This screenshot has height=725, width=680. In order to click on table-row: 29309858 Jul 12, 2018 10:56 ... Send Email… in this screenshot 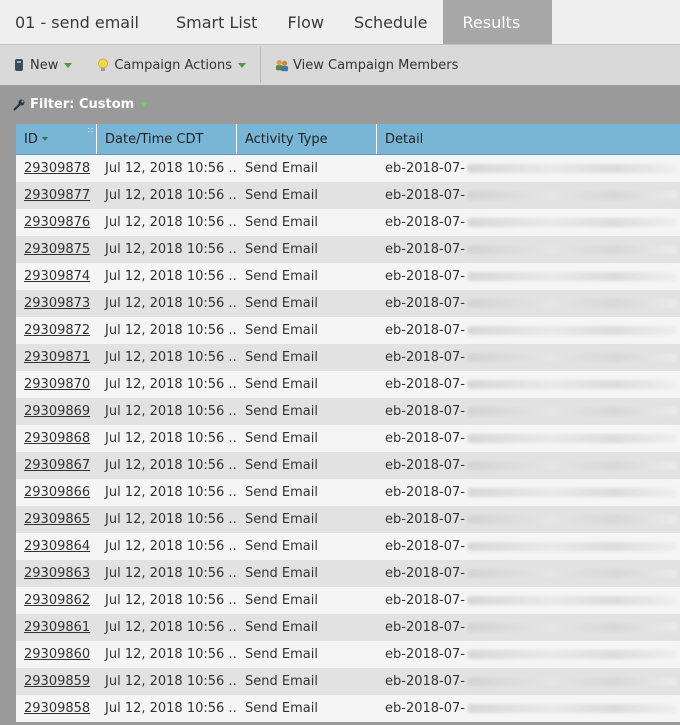, I will do `click(348, 708)`.